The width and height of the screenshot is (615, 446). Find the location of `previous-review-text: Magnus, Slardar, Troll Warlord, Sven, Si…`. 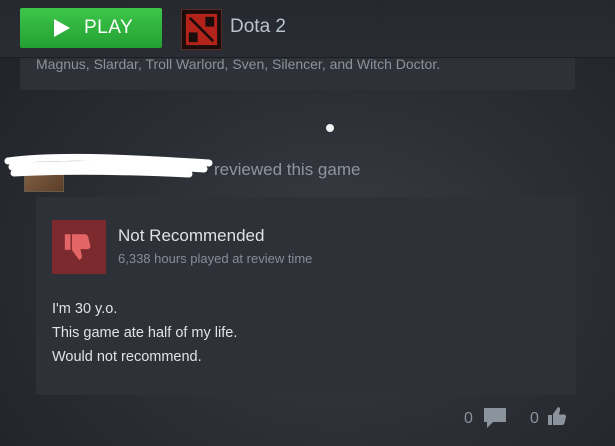

previous-review-text: Magnus, Slardar, Troll Warlord, Sven, Si… is located at coordinates (238, 64).